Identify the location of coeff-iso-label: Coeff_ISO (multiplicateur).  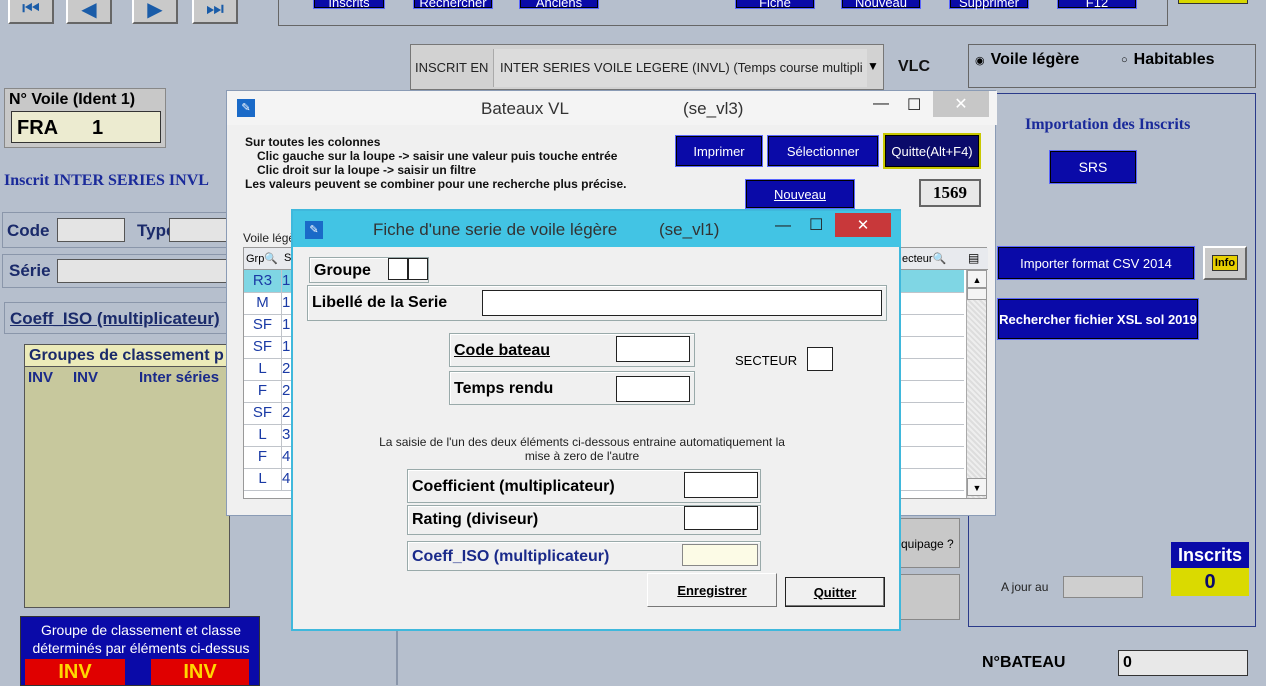
(115, 318).